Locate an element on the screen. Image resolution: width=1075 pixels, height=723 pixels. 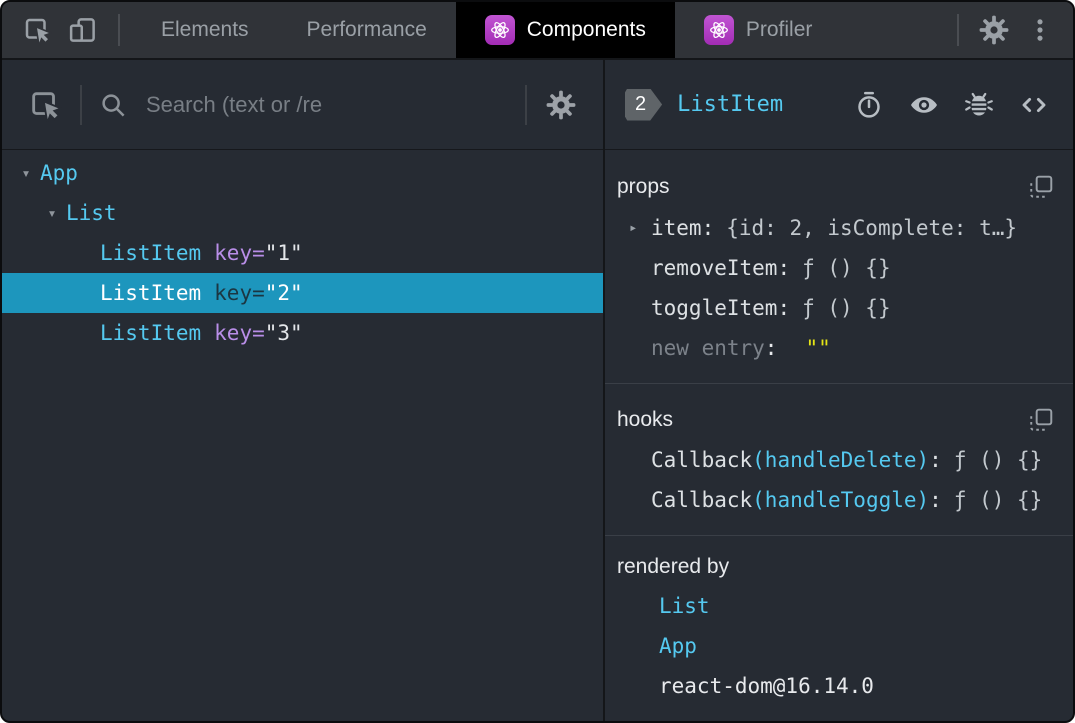
hook-row-handledelete: Callback (handleDelete): ƒ () {} is located at coordinates (836, 460).